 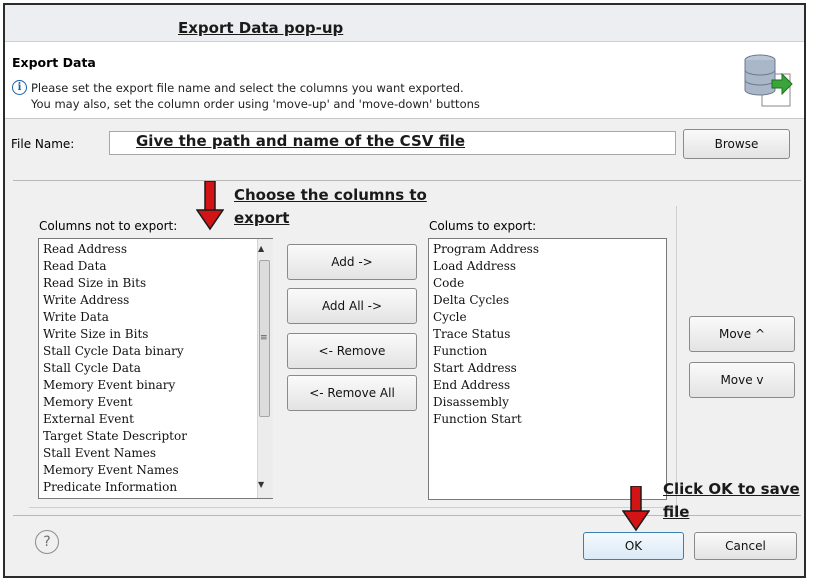 What do you see at coordinates (157, 283) in the screenshot?
I see `left-item: Read Size in Bits` at bounding box center [157, 283].